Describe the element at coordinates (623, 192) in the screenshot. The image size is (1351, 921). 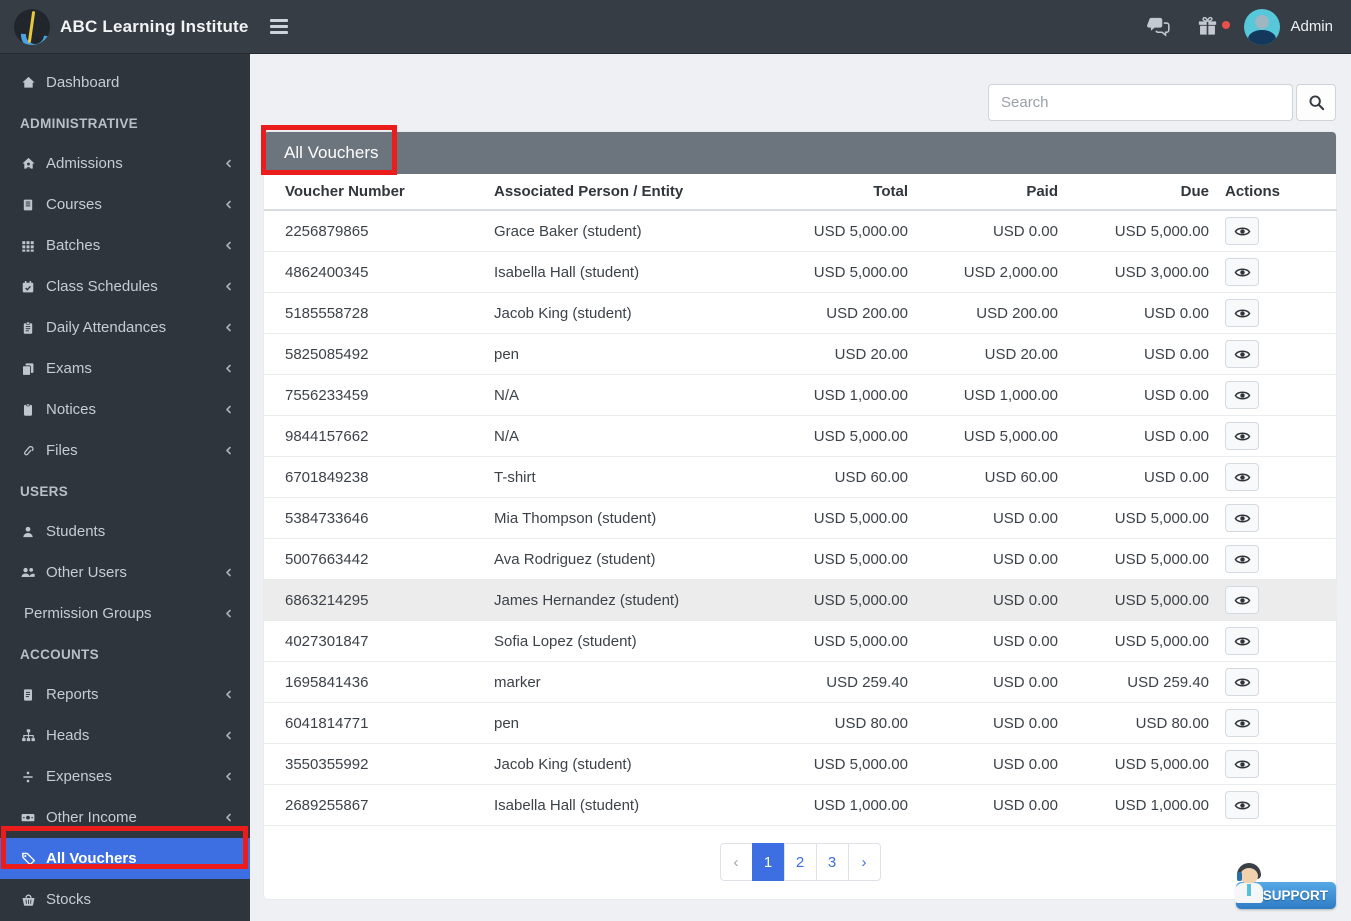
I see `col-associated-person: Associated Person / Entity` at that location.